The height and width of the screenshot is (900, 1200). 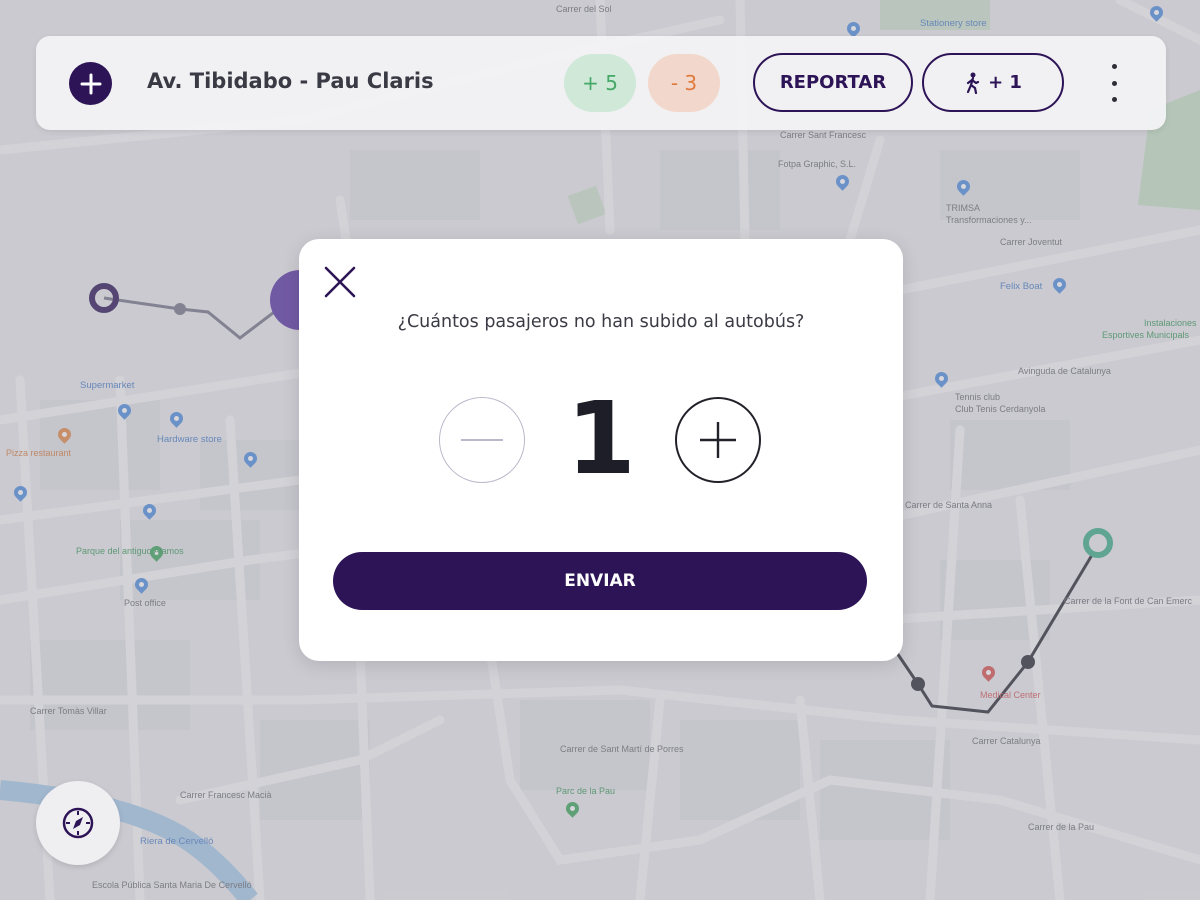 I want to click on compass-button, so click(x=78, y=823).